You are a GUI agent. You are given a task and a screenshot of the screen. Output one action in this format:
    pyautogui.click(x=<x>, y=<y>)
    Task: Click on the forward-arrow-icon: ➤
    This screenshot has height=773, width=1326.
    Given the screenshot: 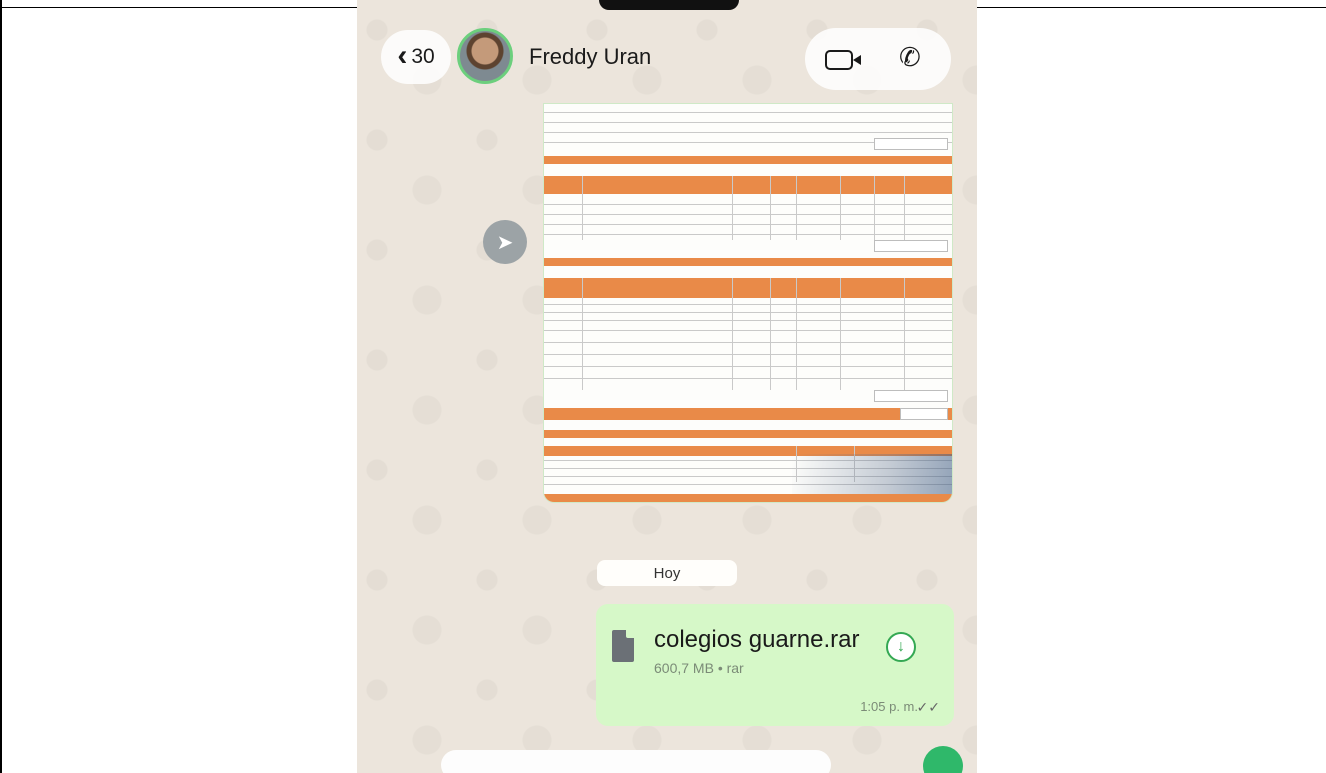 What is the action you would take?
    pyautogui.click(x=505, y=242)
    